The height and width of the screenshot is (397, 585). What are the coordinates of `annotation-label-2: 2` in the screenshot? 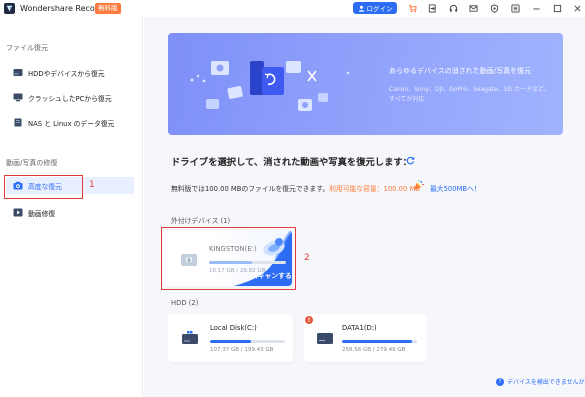 It's located at (307, 258).